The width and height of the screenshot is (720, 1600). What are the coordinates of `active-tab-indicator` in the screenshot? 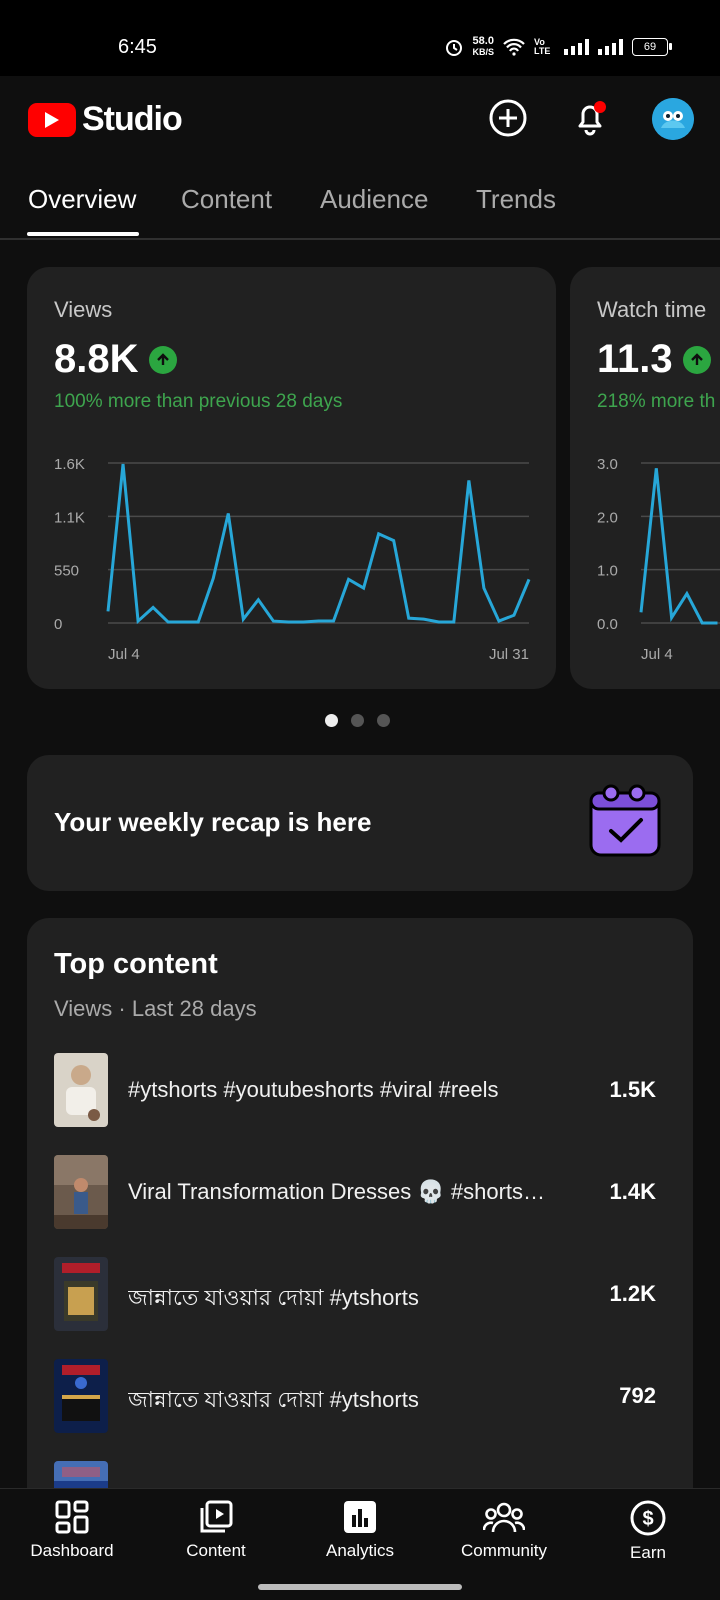 It's located at (83, 234).